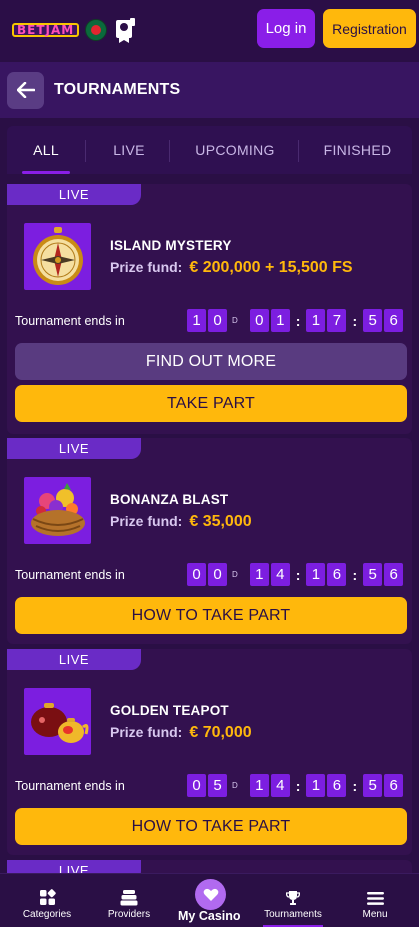 This screenshot has width=419, height=927. What do you see at coordinates (337, 320) in the screenshot?
I see `timer-digit: 7` at bounding box center [337, 320].